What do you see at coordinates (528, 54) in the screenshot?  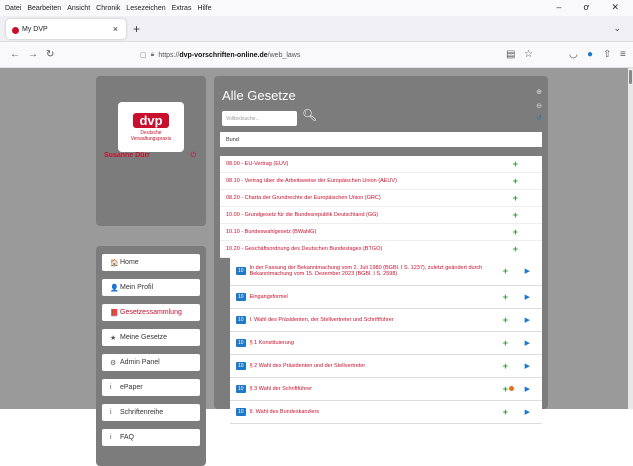 I see `bookmark-star-icon: ☆` at bounding box center [528, 54].